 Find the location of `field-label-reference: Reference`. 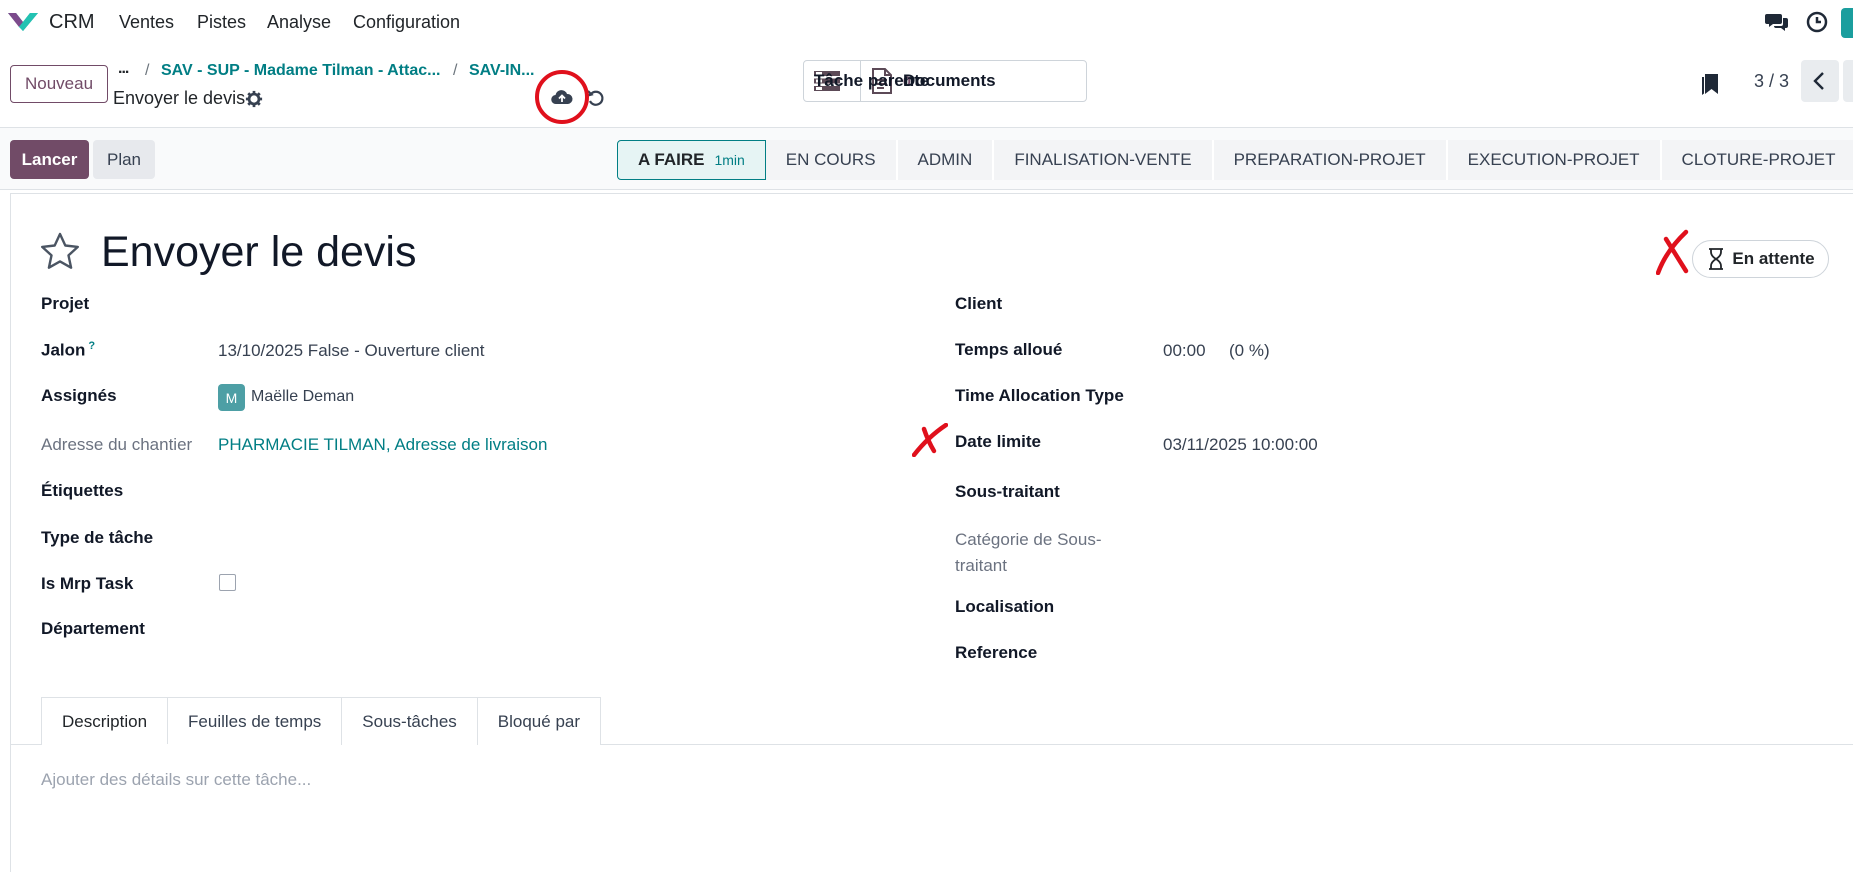

field-label-reference: Reference is located at coordinates (996, 652).